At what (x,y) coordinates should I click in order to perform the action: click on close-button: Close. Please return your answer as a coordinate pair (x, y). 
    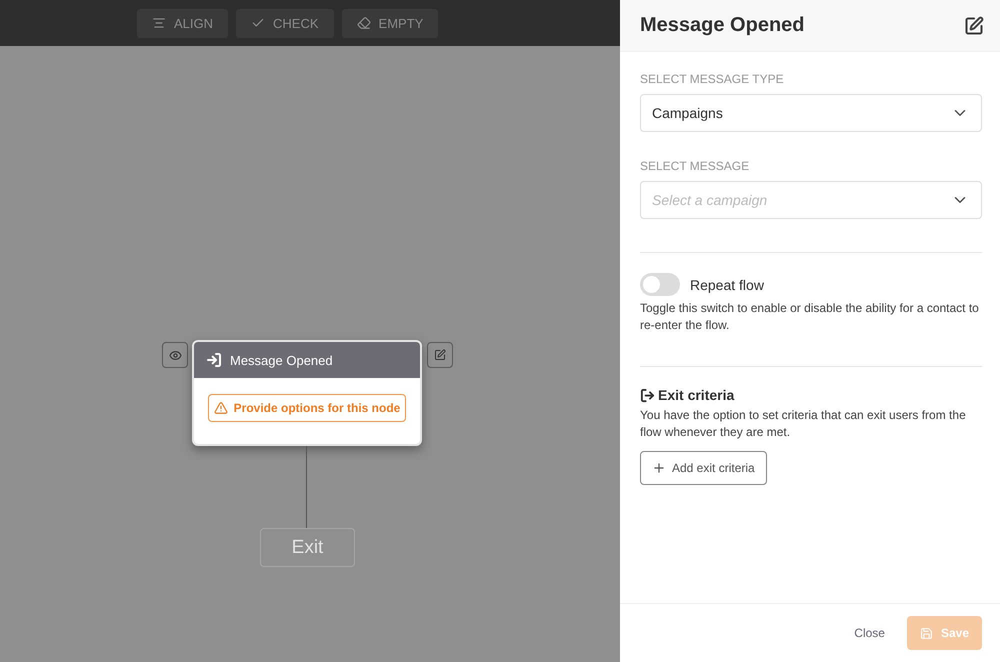
    Looking at the image, I should click on (869, 633).